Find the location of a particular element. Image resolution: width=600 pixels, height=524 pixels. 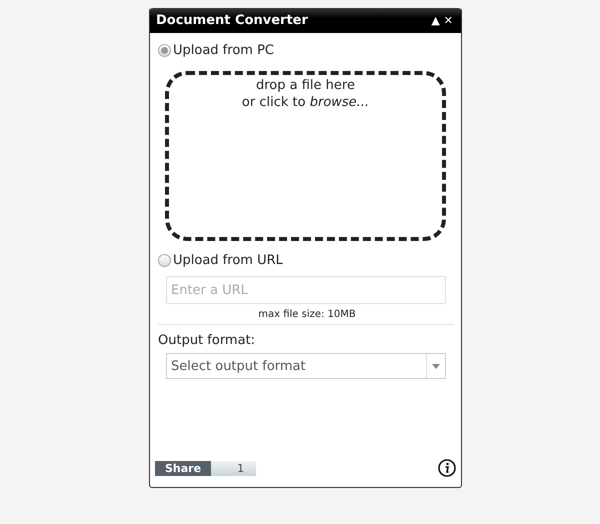

close-button: ✕ is located at coordinates (448, 20).